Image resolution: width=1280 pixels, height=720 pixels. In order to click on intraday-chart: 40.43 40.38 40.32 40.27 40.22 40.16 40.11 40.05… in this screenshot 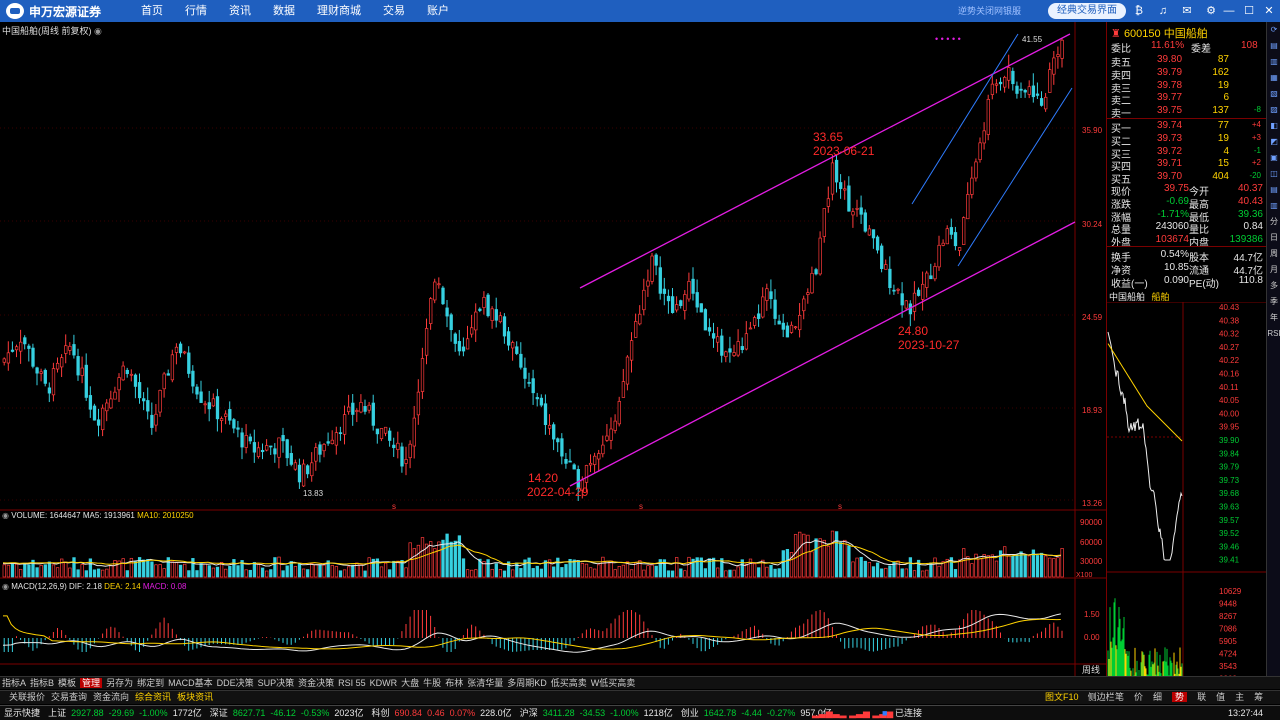, I will do `click(1187, 492)`.